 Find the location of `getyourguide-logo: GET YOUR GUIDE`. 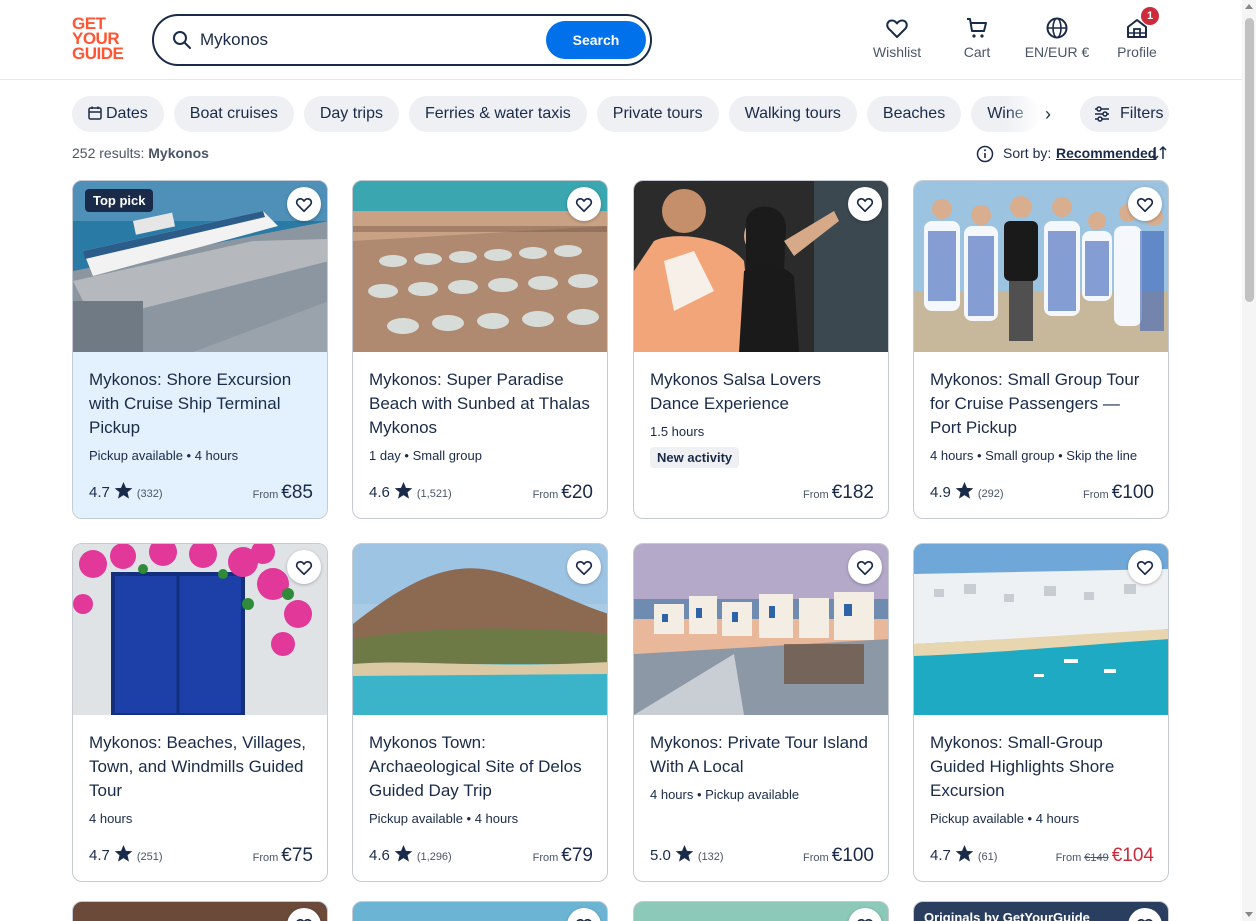

getyourguide-logo: GET YOUR GUIDE is located at coordinates (102, 38).